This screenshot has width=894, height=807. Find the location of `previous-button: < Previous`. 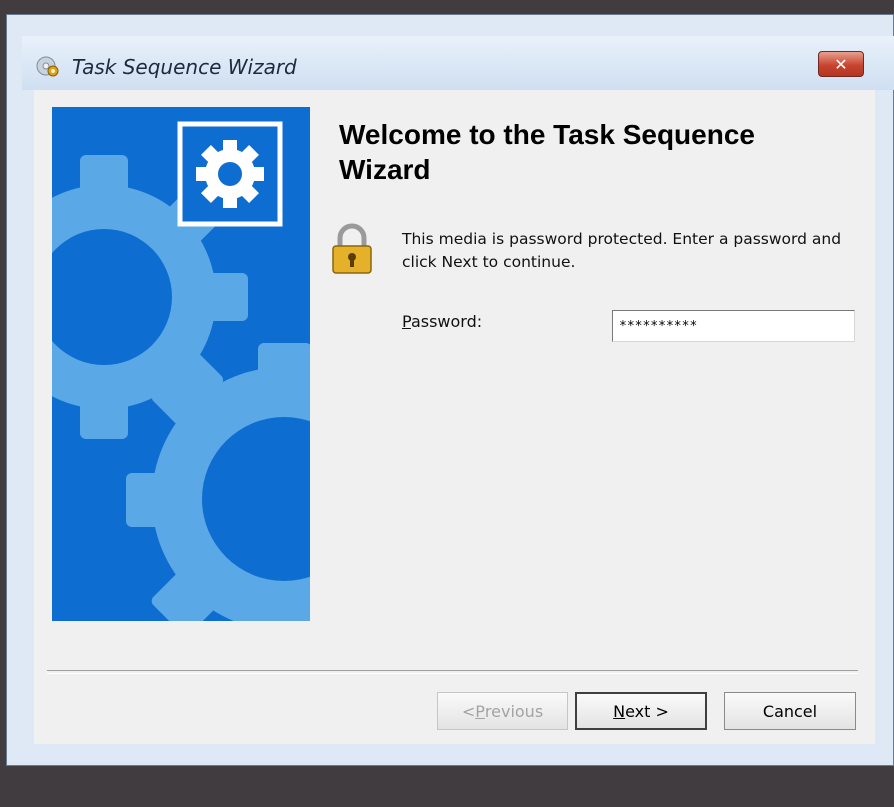

previous-button: < Previous is located at coordinates (502, 711).